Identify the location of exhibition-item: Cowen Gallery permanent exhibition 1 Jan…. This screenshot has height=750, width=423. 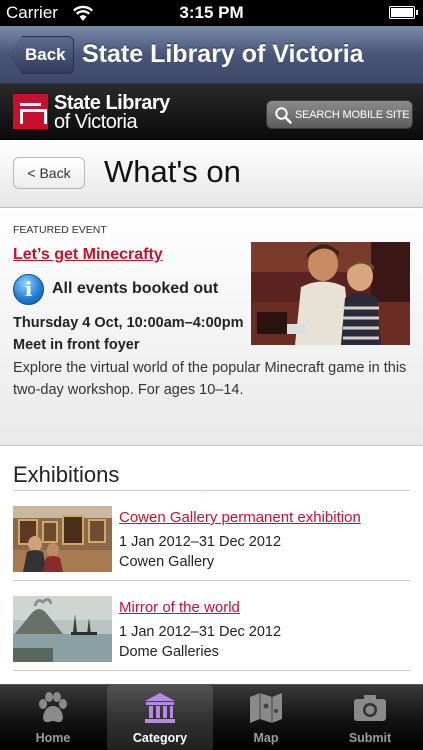
(211, 536).